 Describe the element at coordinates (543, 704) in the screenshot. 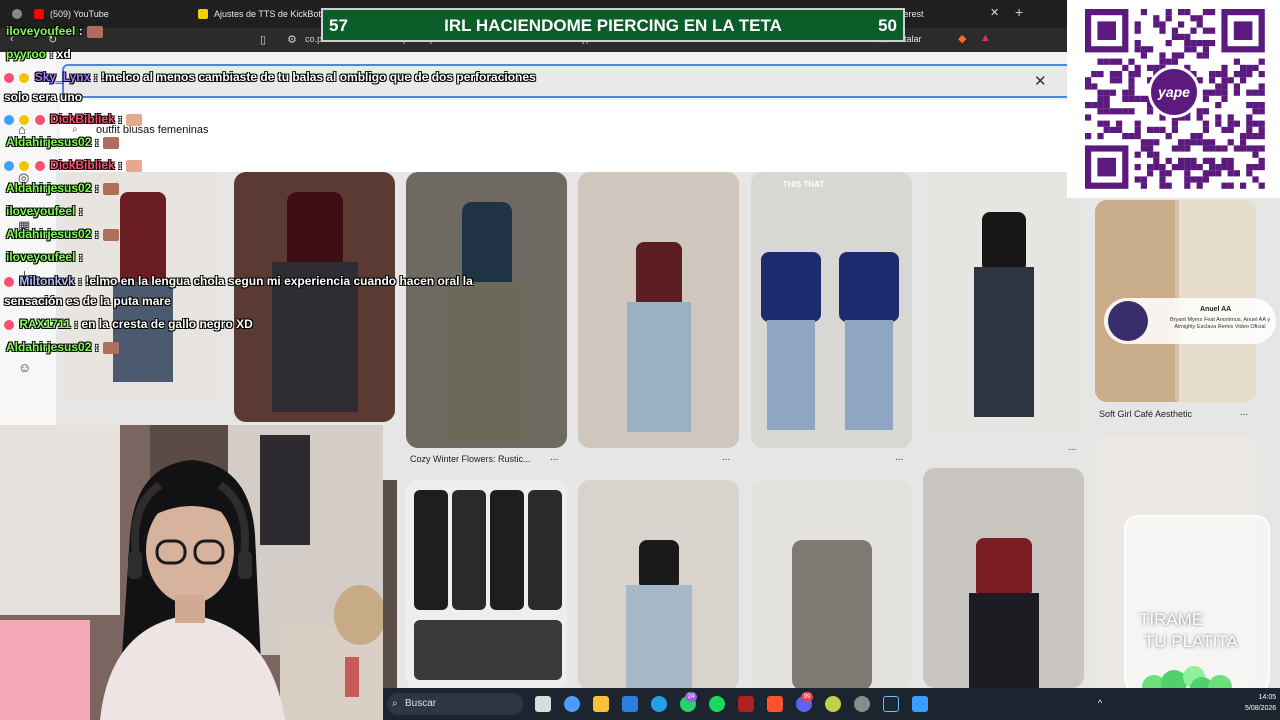

I see `task-view-icon` at that location.